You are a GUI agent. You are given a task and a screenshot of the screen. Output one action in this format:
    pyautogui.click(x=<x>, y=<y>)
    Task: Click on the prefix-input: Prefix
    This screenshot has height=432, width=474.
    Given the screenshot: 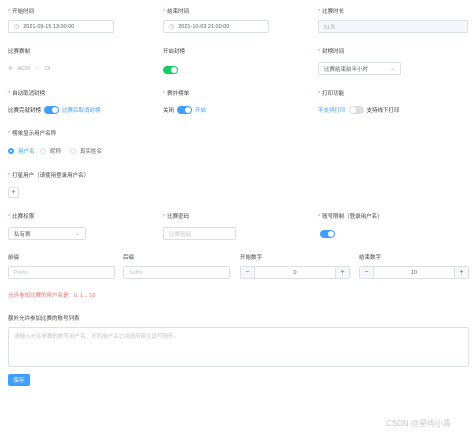 What is the action you would take?
    pyautogui.click(x=61, y=272)
    